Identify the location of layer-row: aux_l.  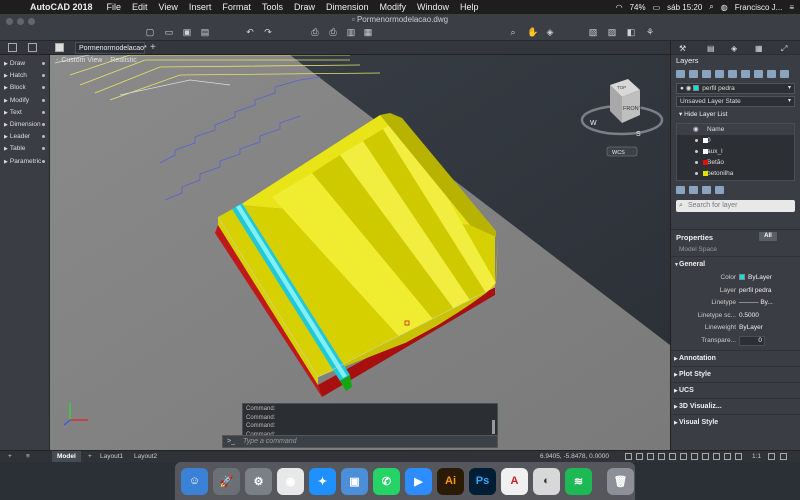
(735, 151).